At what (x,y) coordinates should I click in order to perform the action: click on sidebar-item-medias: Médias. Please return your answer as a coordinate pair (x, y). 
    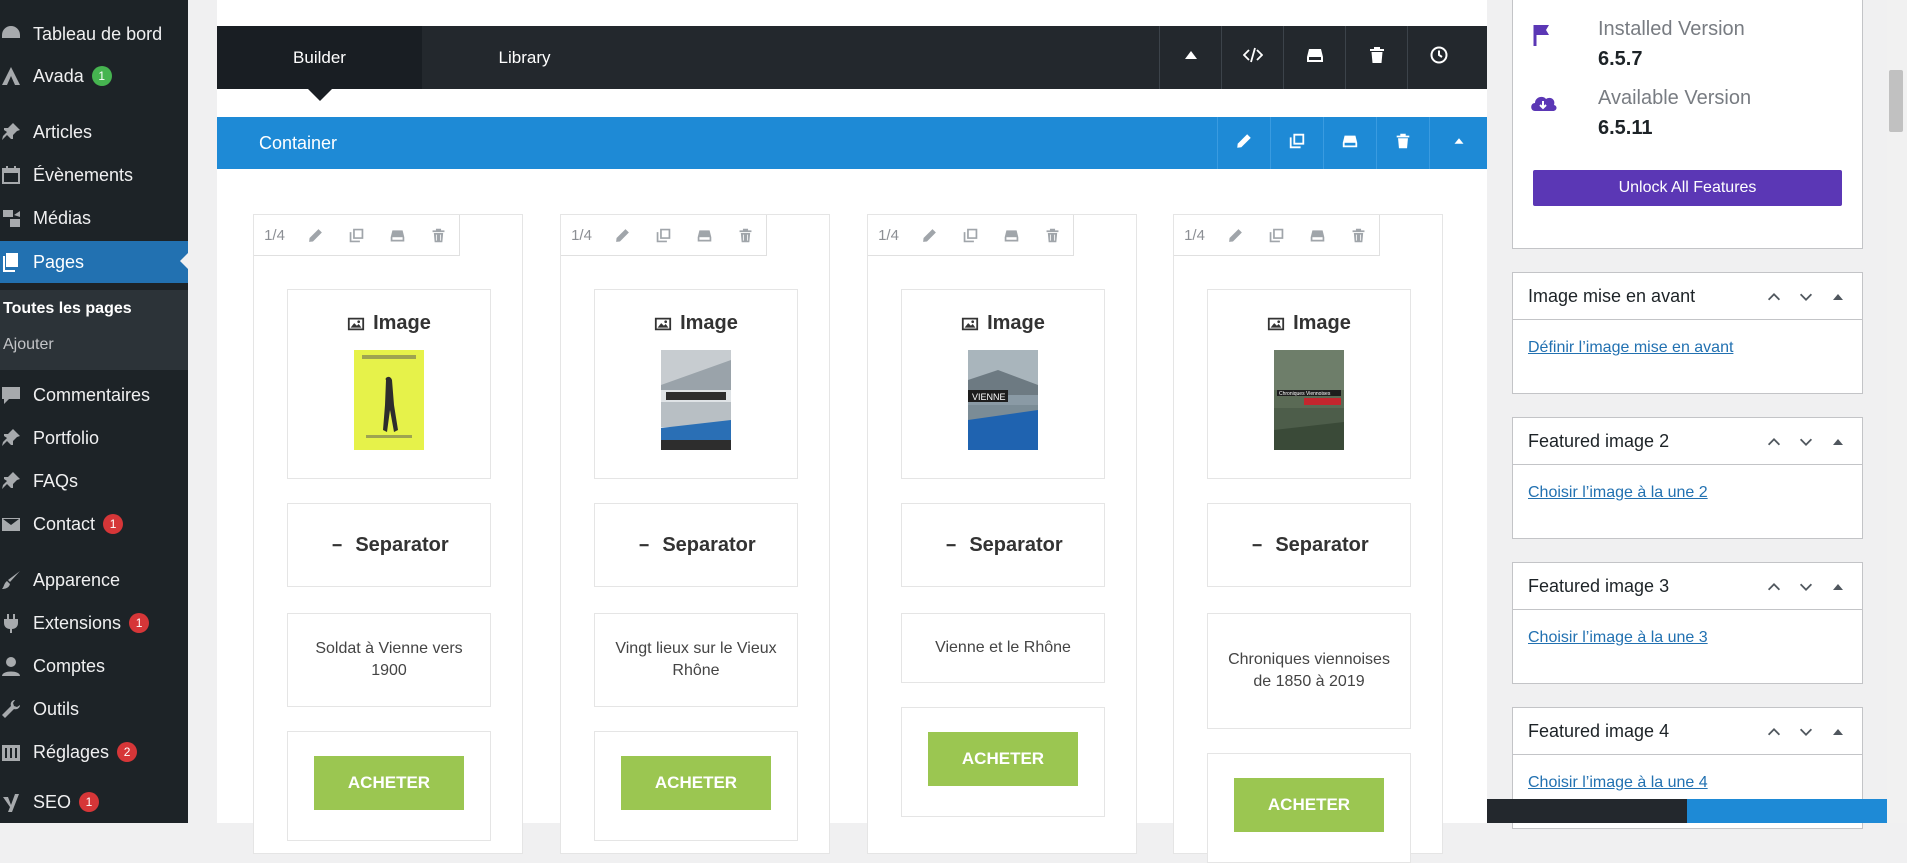
    Looking at the image, I should click on (94, 218).